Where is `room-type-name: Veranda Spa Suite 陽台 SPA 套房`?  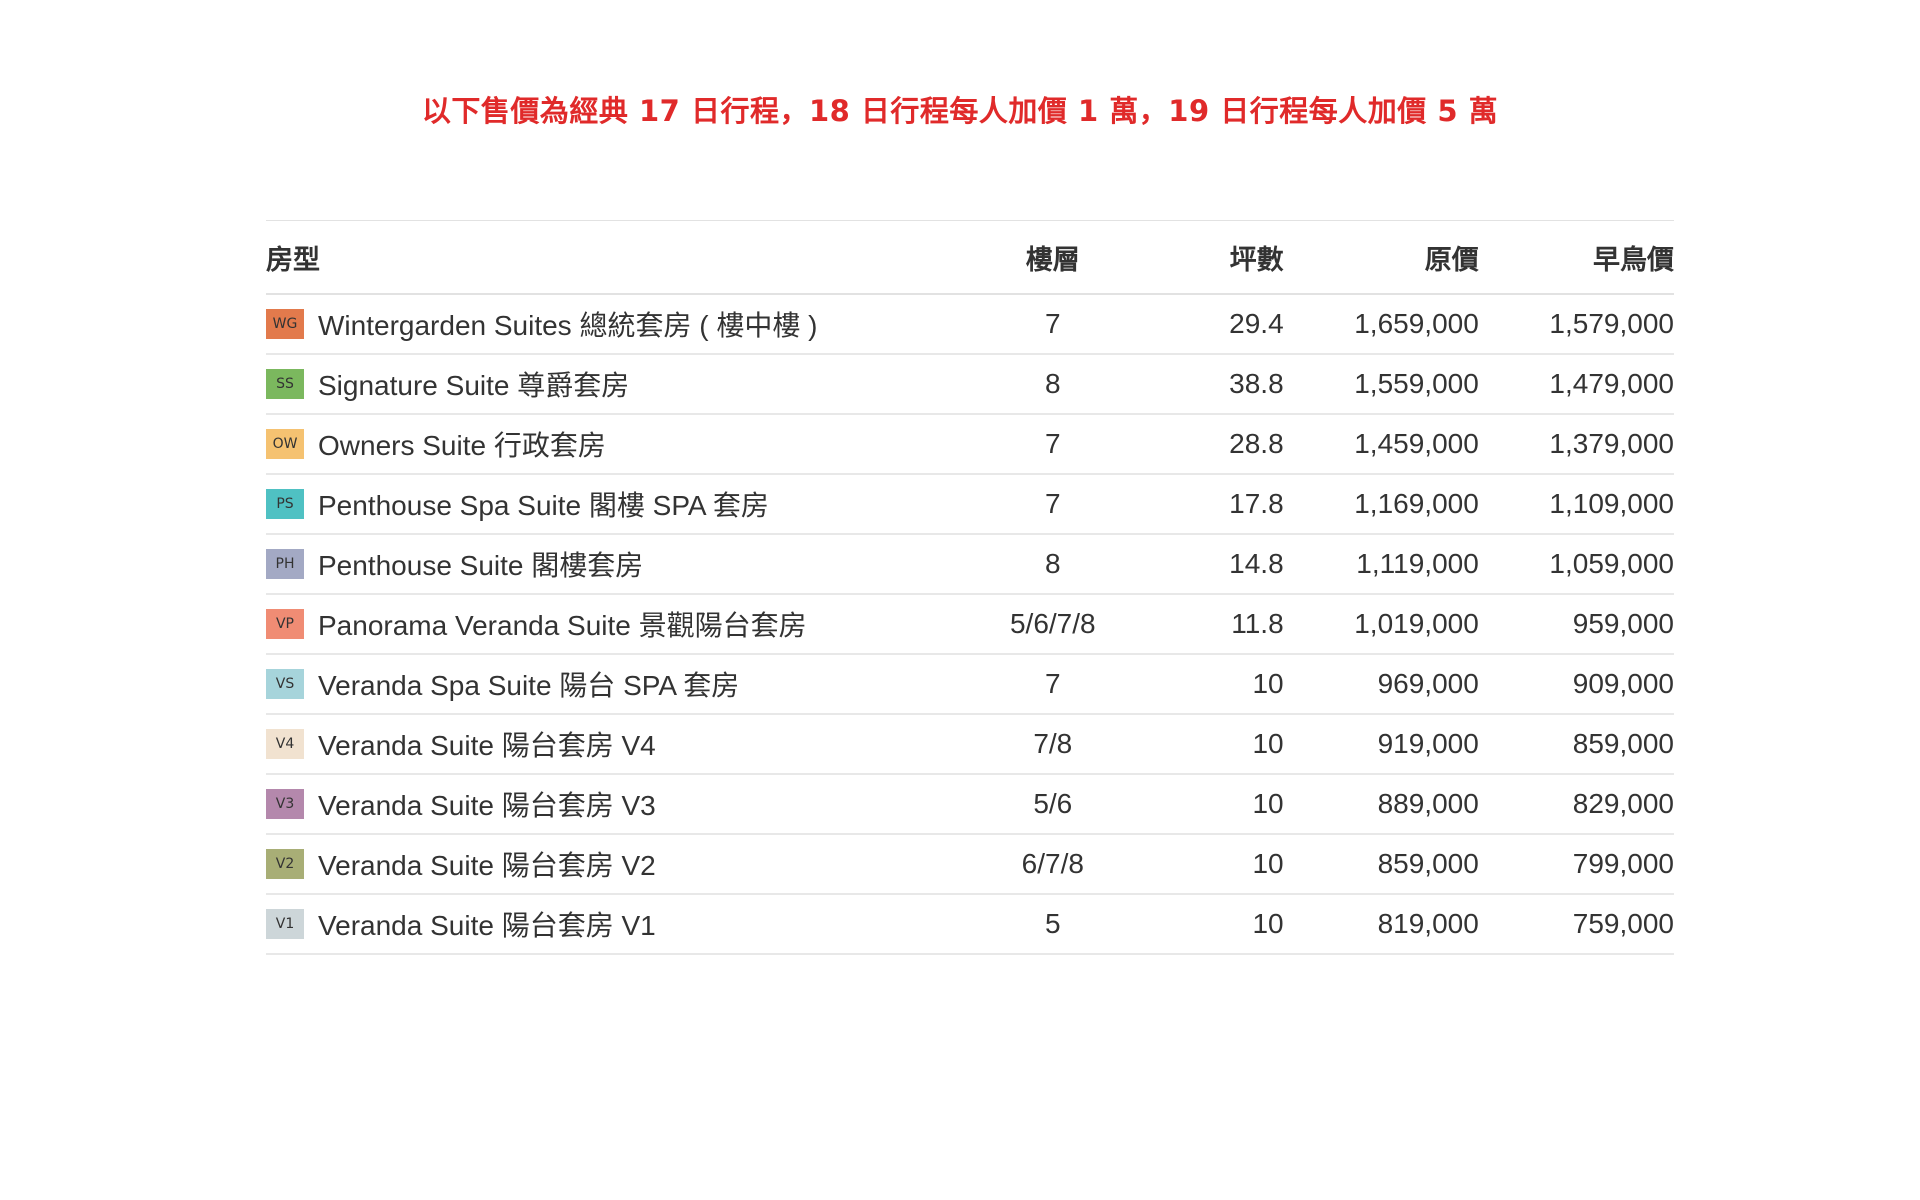
room-type-name: Veranda Spa Suite 陽台 SPA 套房 is located at coordinates (529, 685).